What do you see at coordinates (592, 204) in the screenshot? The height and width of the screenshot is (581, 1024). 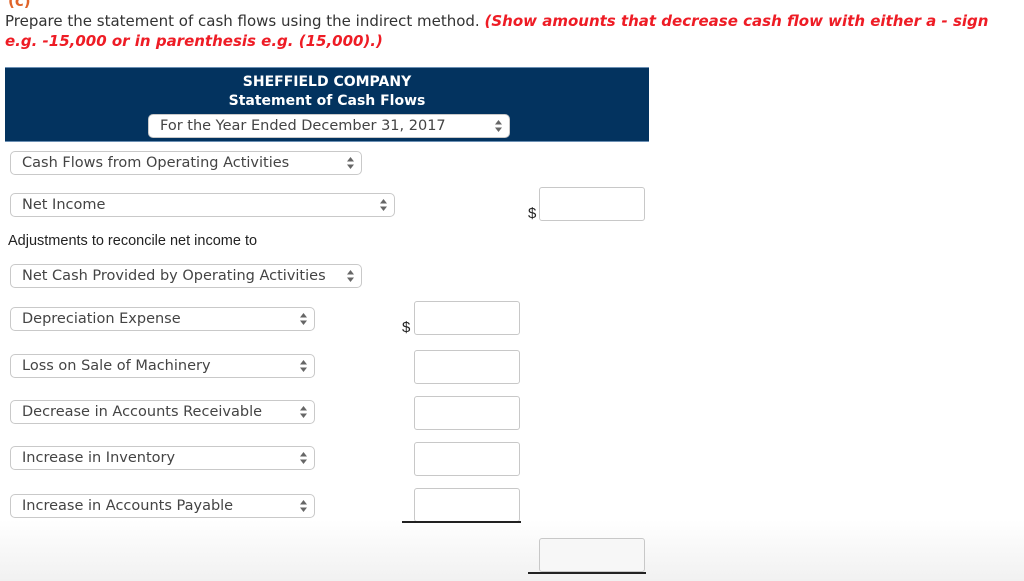 I see `net-income-input` at bounding box center [592, 204].